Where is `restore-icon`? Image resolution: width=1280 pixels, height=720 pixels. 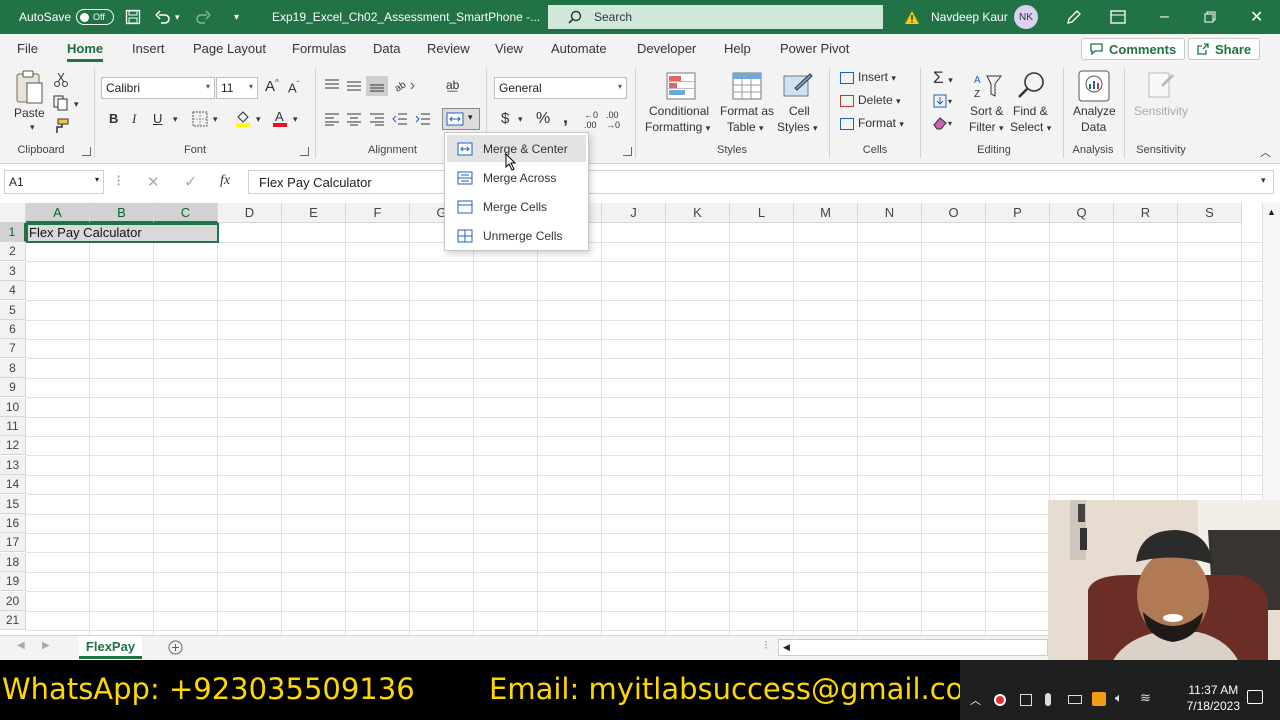 restore-icon is located at coordinates (1210, 17).